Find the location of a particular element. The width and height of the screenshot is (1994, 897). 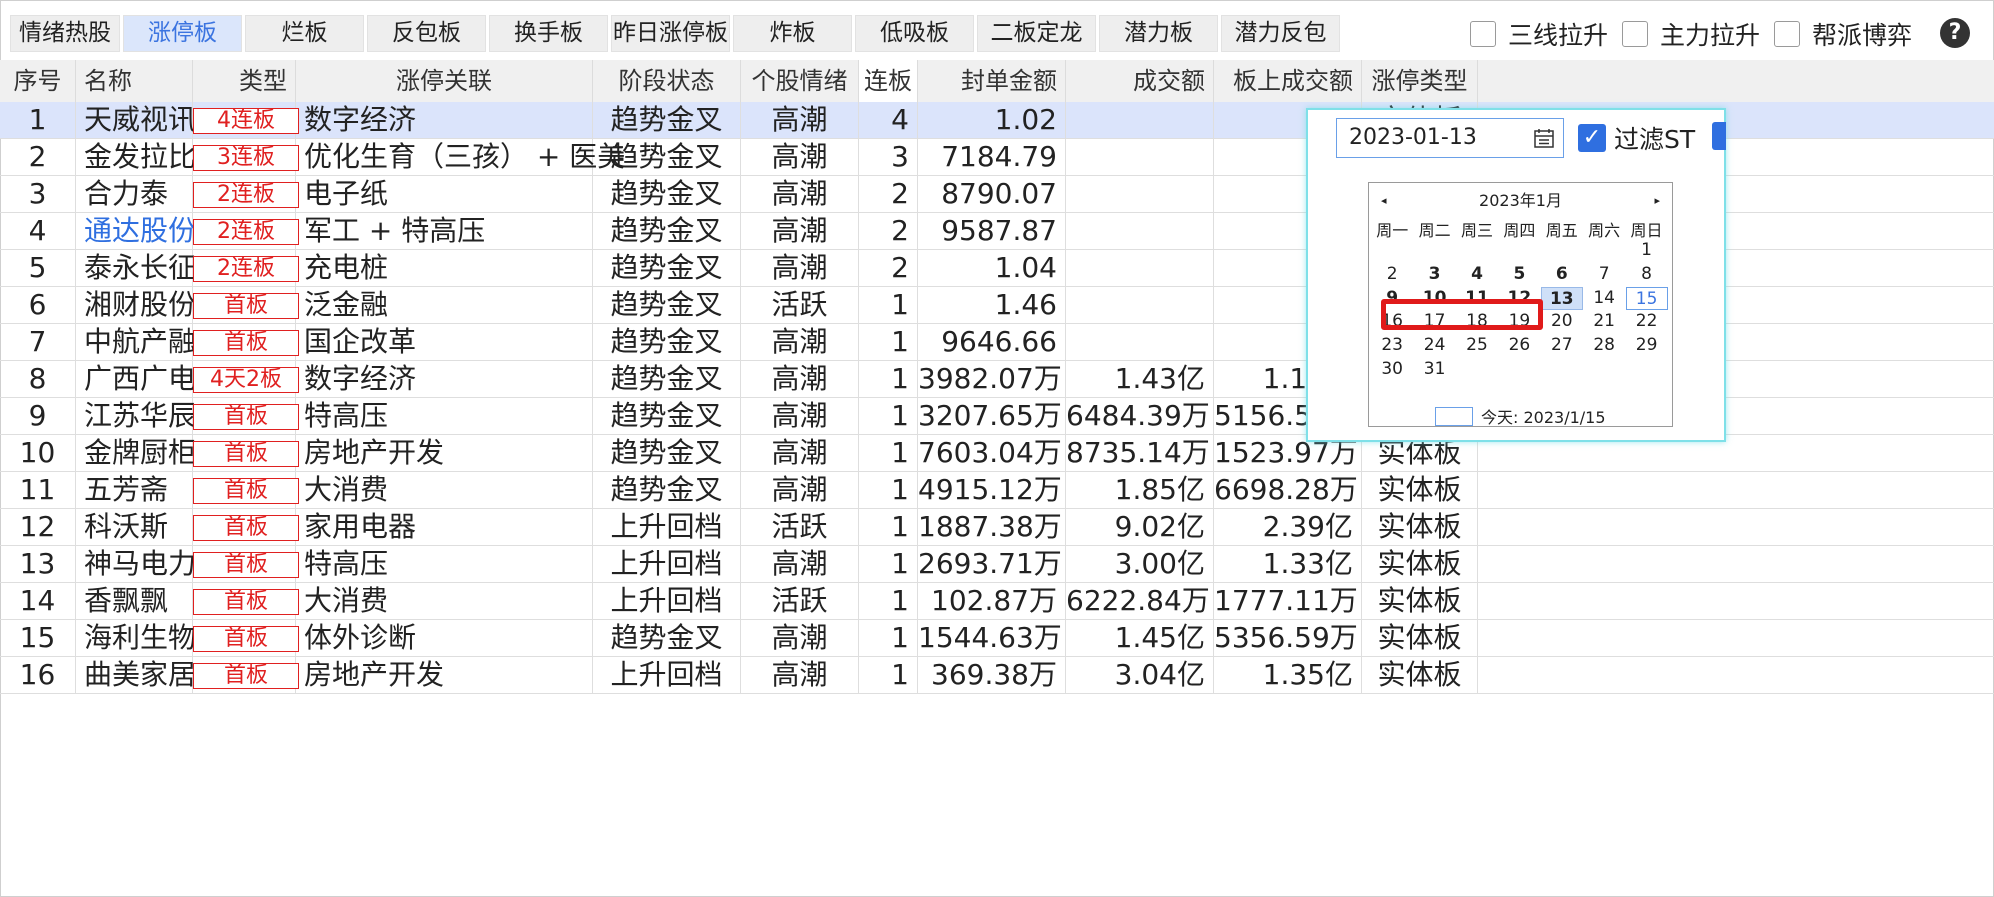

calendar-icon is located at coordinates (1544, 138).